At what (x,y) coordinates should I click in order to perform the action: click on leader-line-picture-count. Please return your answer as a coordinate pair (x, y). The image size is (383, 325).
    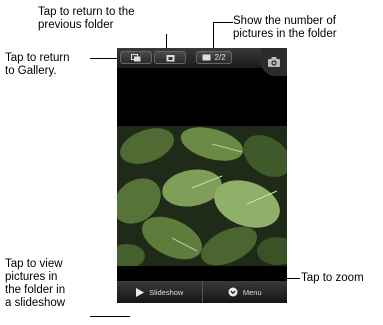
    Looking at the image, I should click on (223, 22).